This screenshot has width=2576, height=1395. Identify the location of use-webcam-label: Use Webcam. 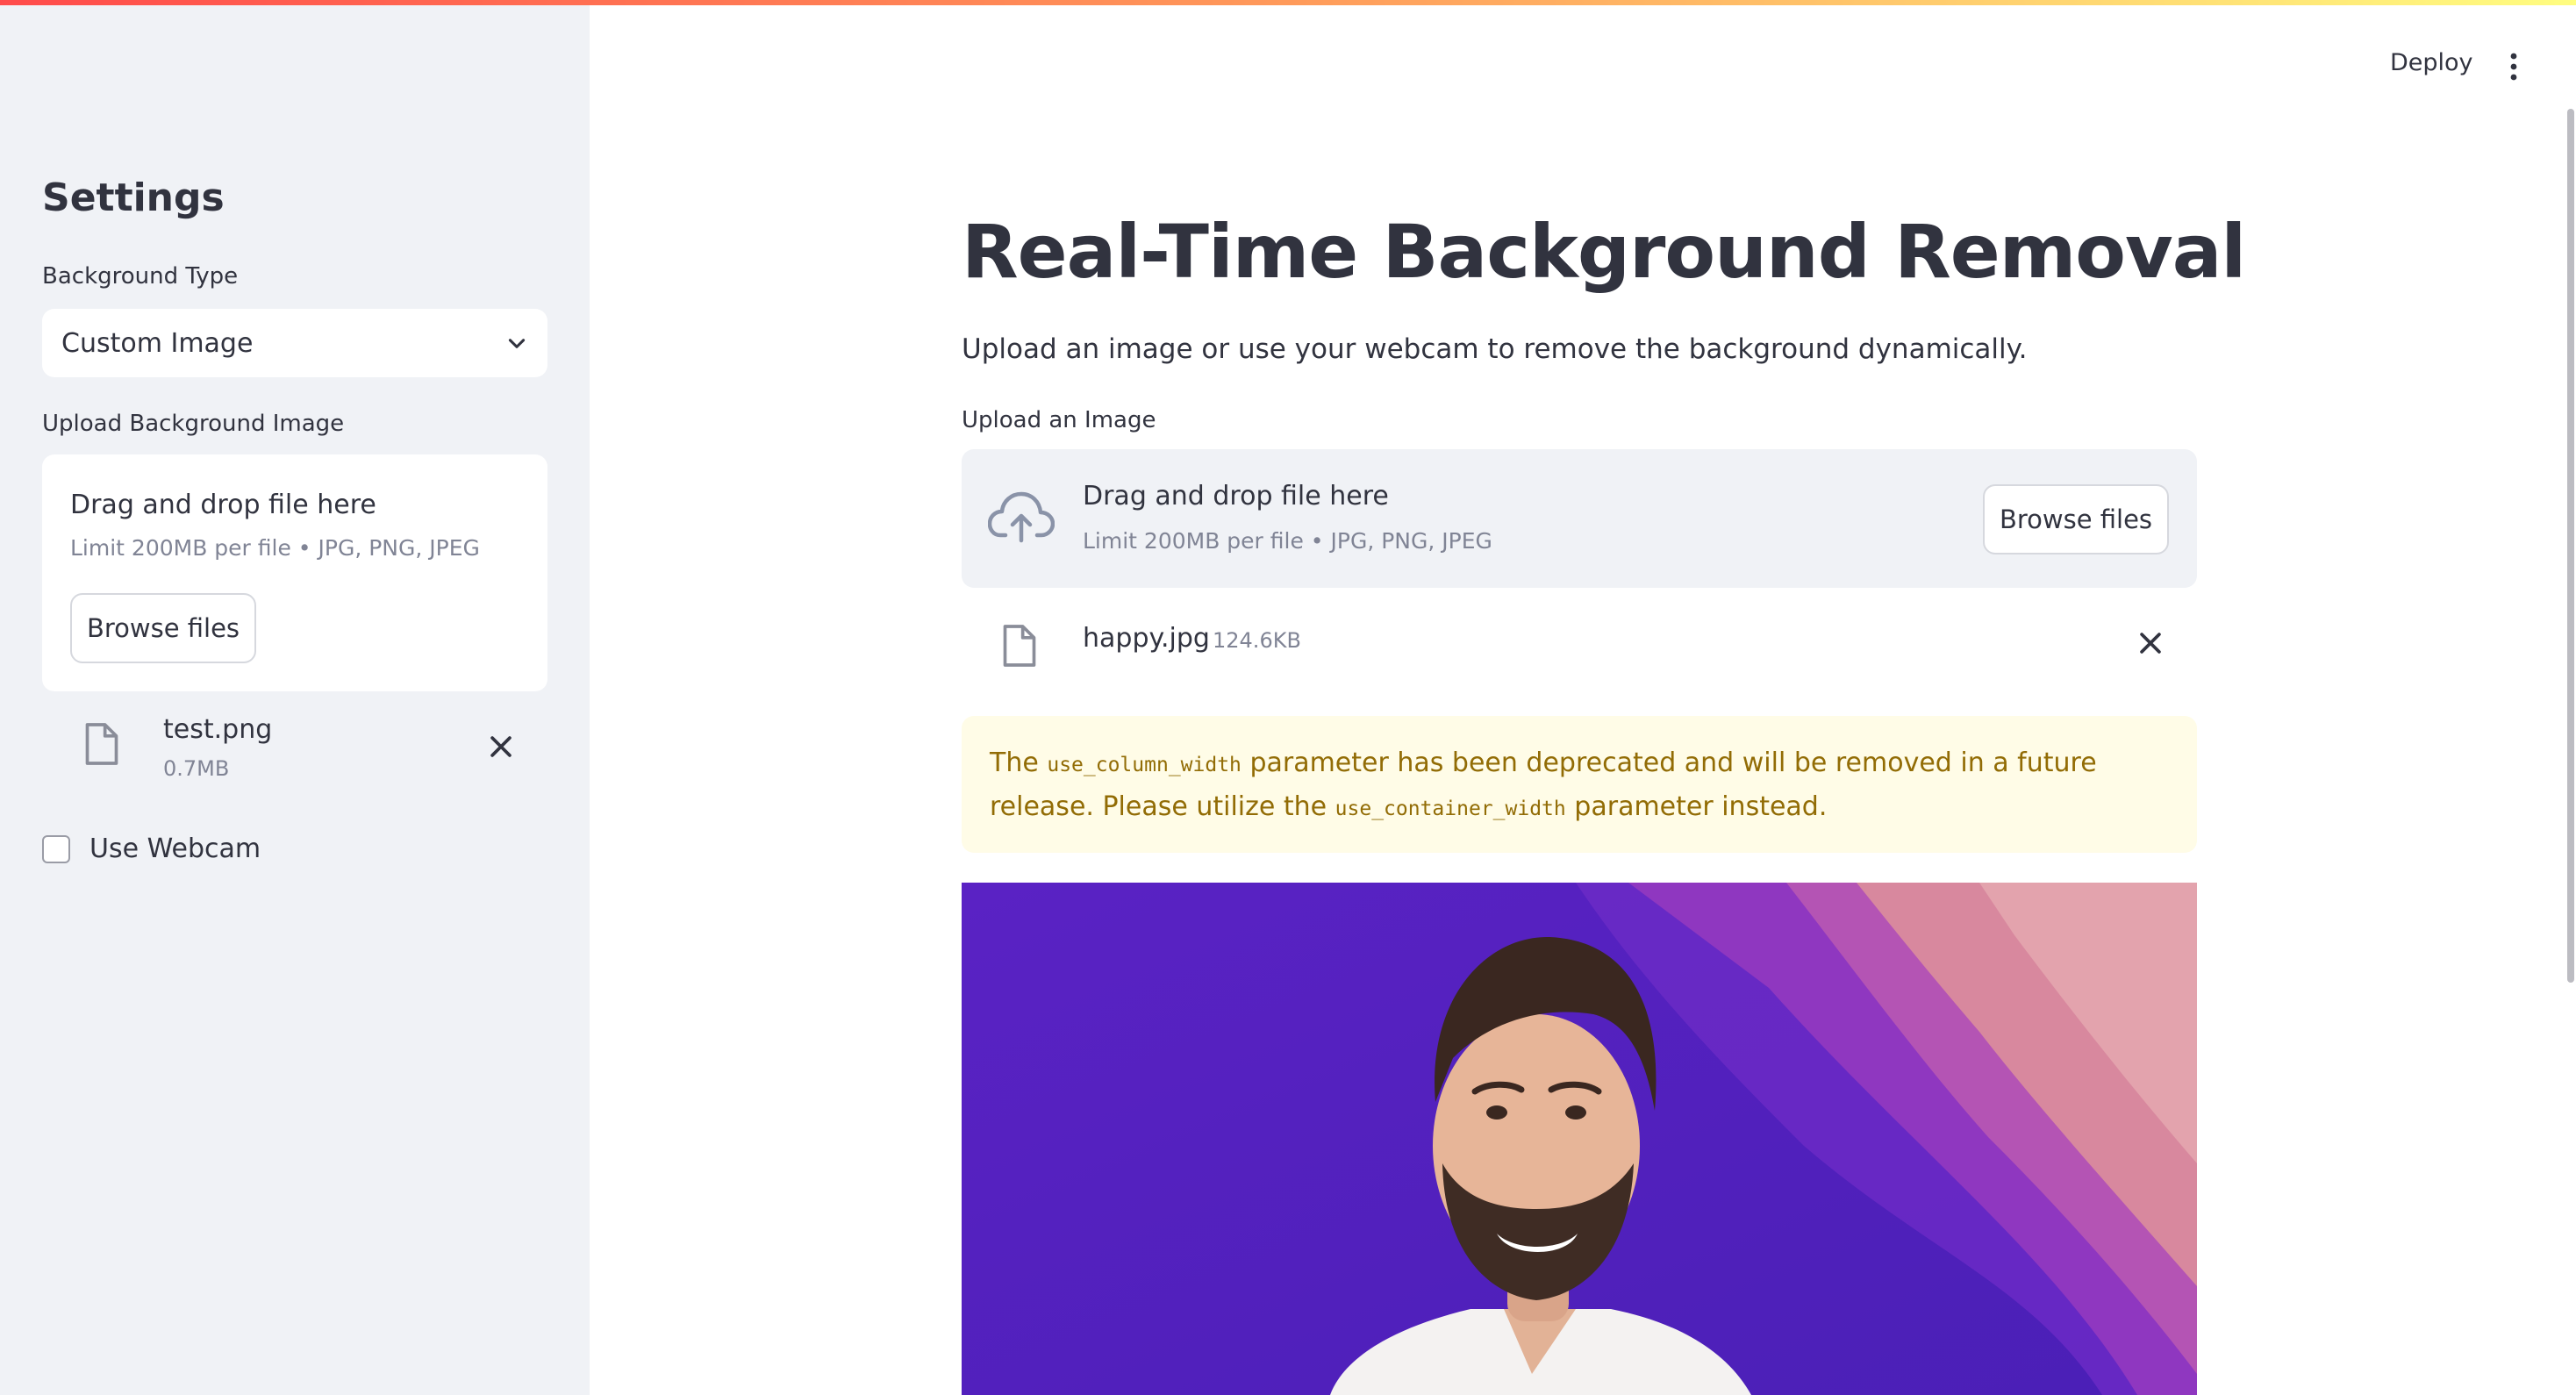
(175, 849).